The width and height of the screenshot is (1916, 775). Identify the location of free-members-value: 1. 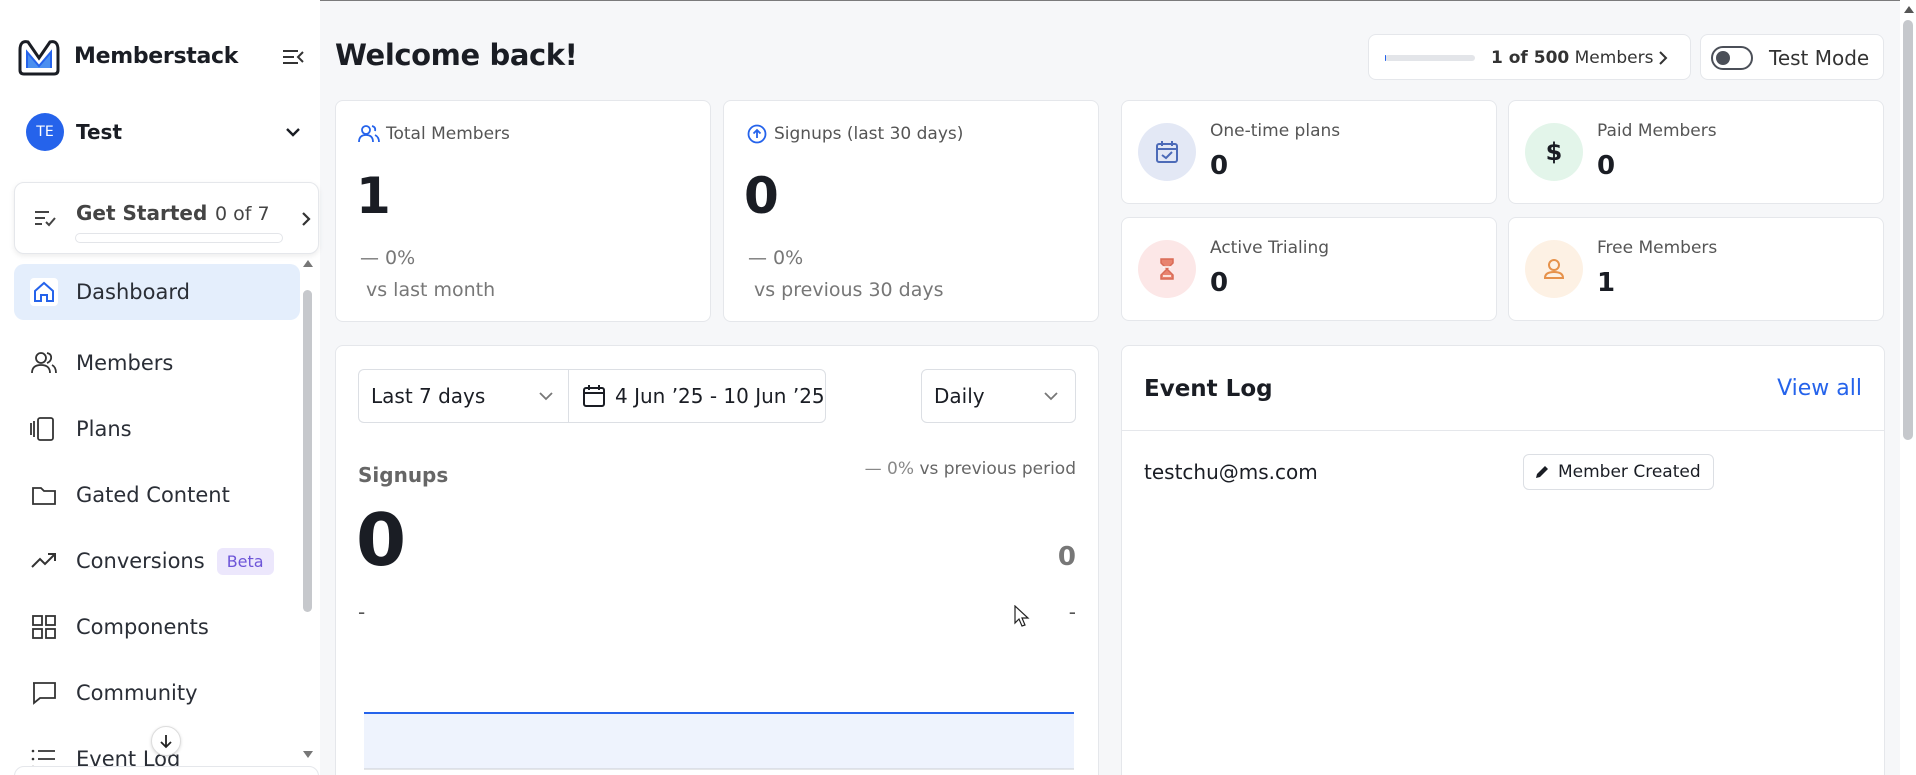
(1606, 283).